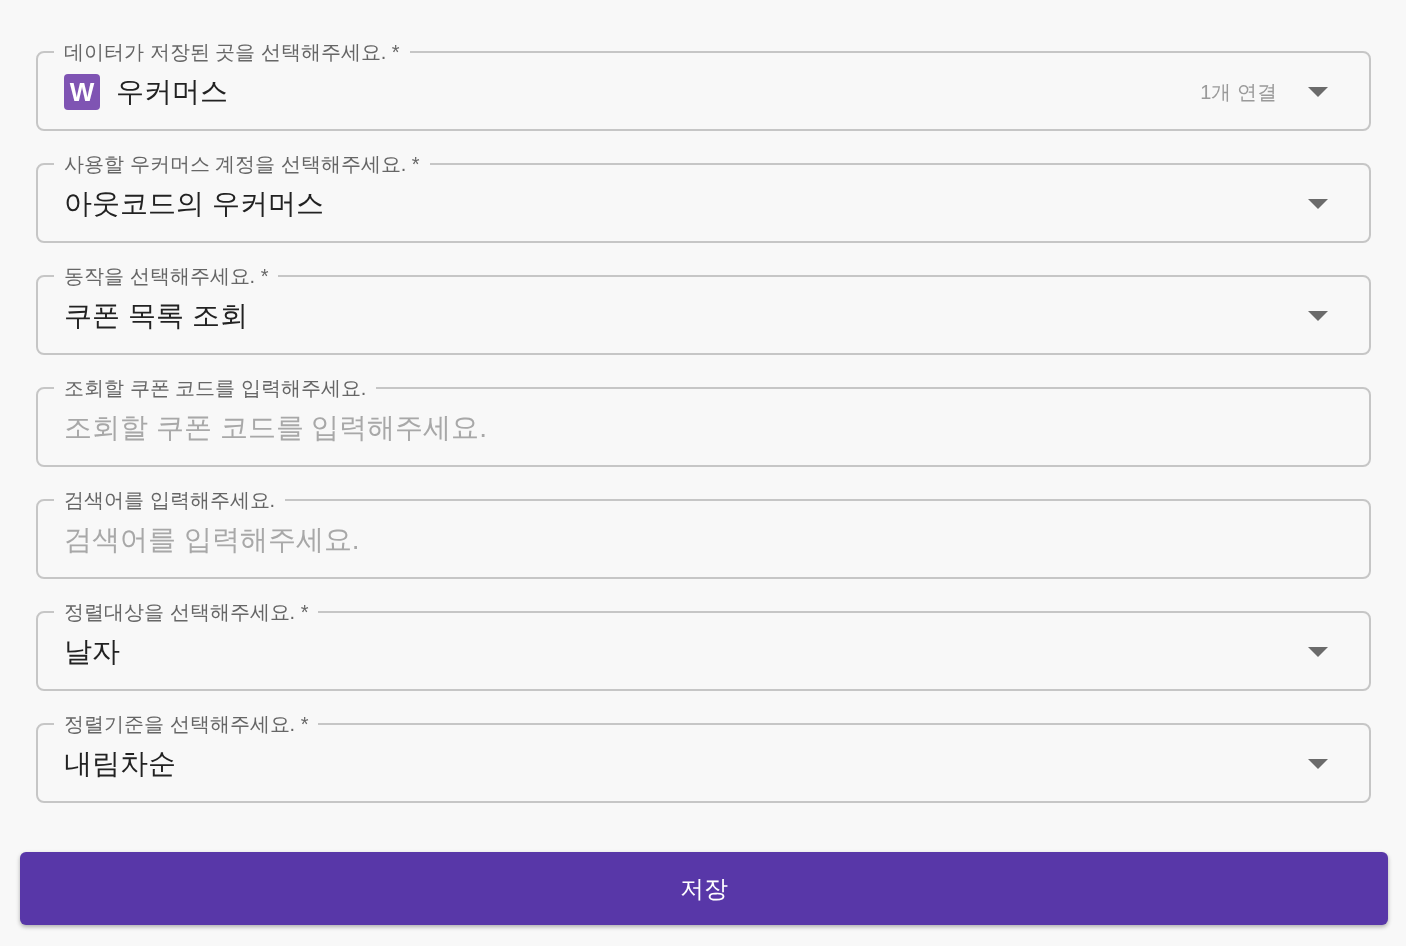 This screenshot has height=946, width=1406. Describe the element at coordinates (704, 888) in the screenshot. I see `save-button: 저장` at that location.